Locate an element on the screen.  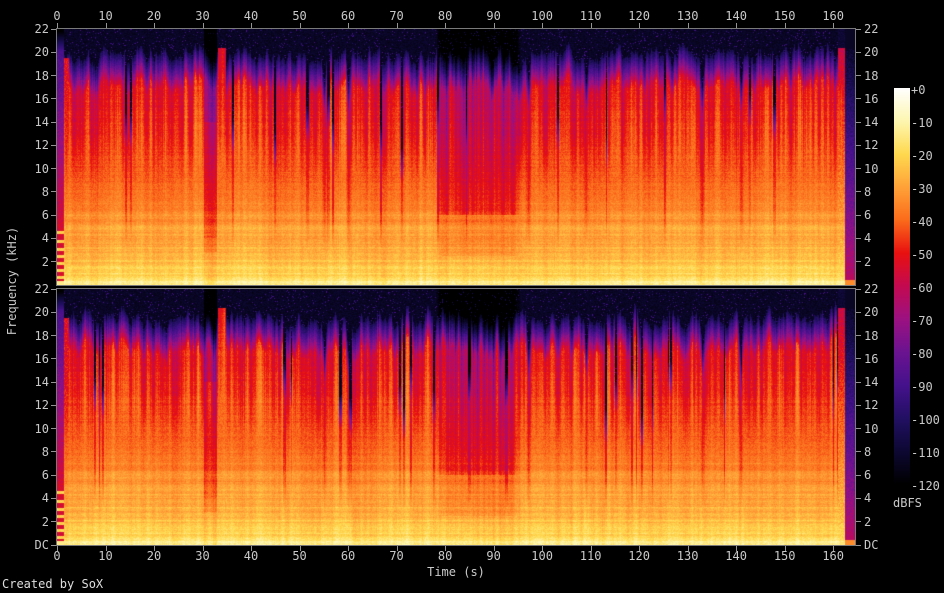
colorbar-tick-label: -40 is located at coordinates (922, 222).